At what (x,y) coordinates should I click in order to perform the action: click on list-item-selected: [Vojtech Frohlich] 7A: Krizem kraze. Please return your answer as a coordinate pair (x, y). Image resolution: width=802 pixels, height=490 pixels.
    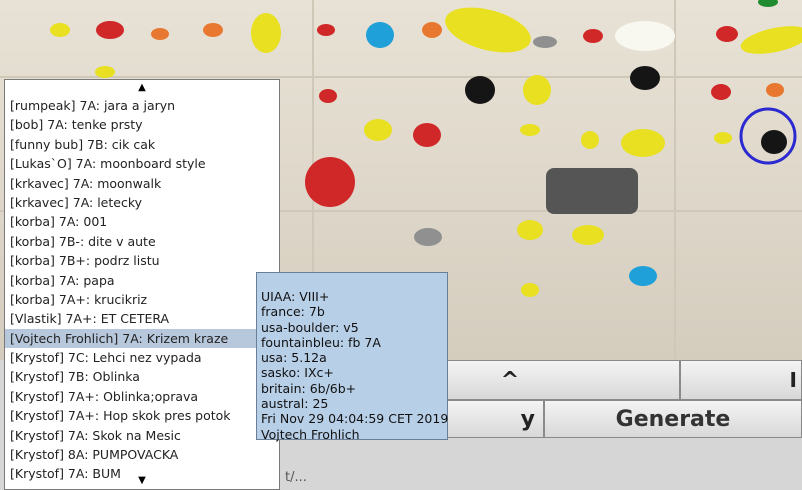
    Looking at the image, I should click on (142, 338).